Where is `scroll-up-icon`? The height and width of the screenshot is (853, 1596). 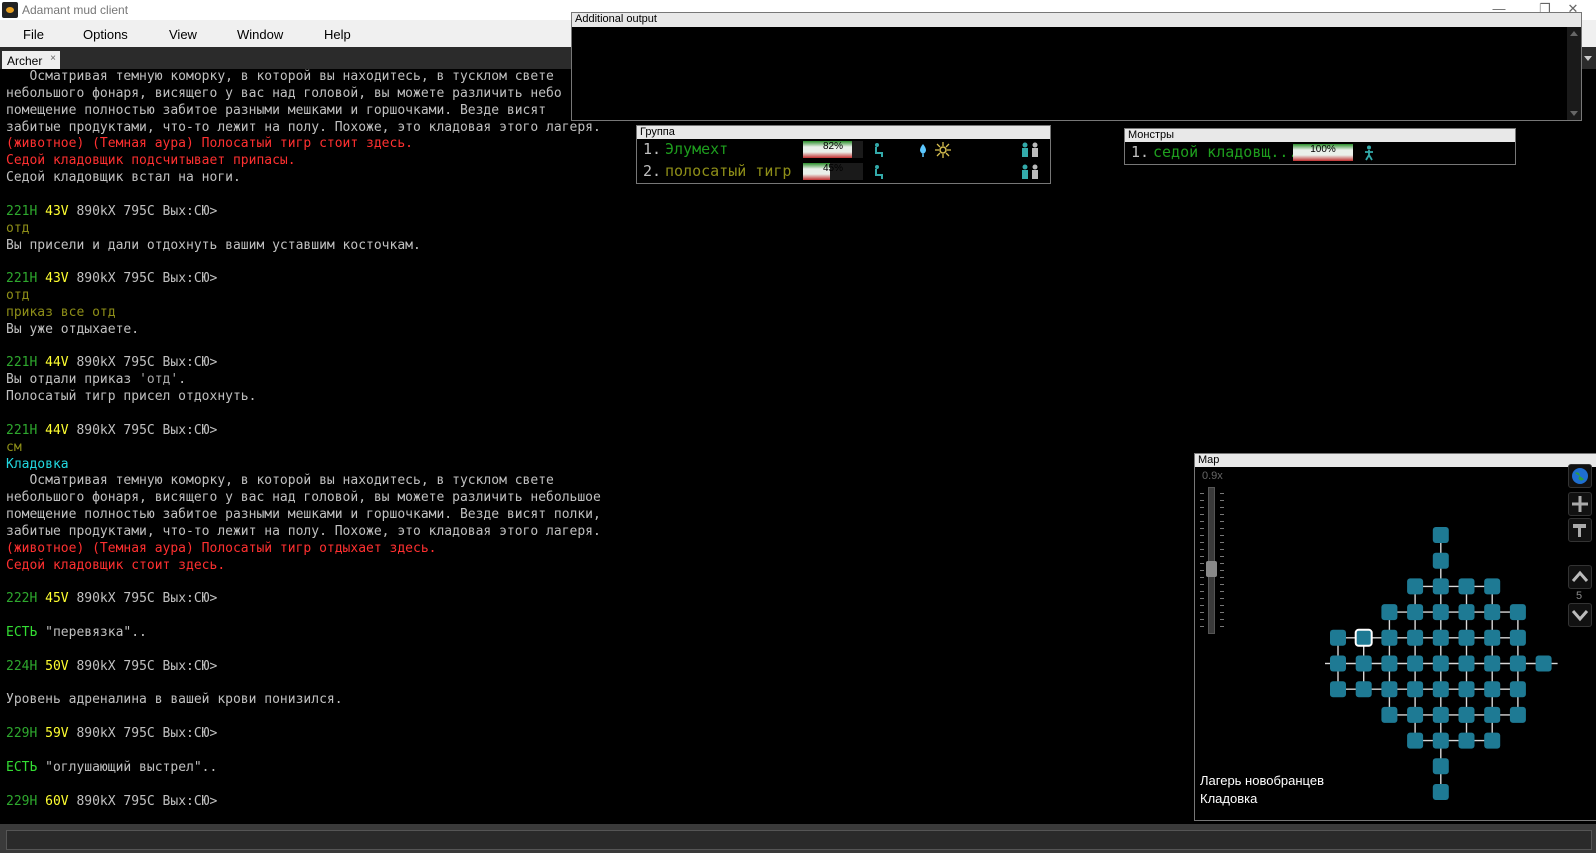 scroll-up-icon is located at coordinates (1574, 33).